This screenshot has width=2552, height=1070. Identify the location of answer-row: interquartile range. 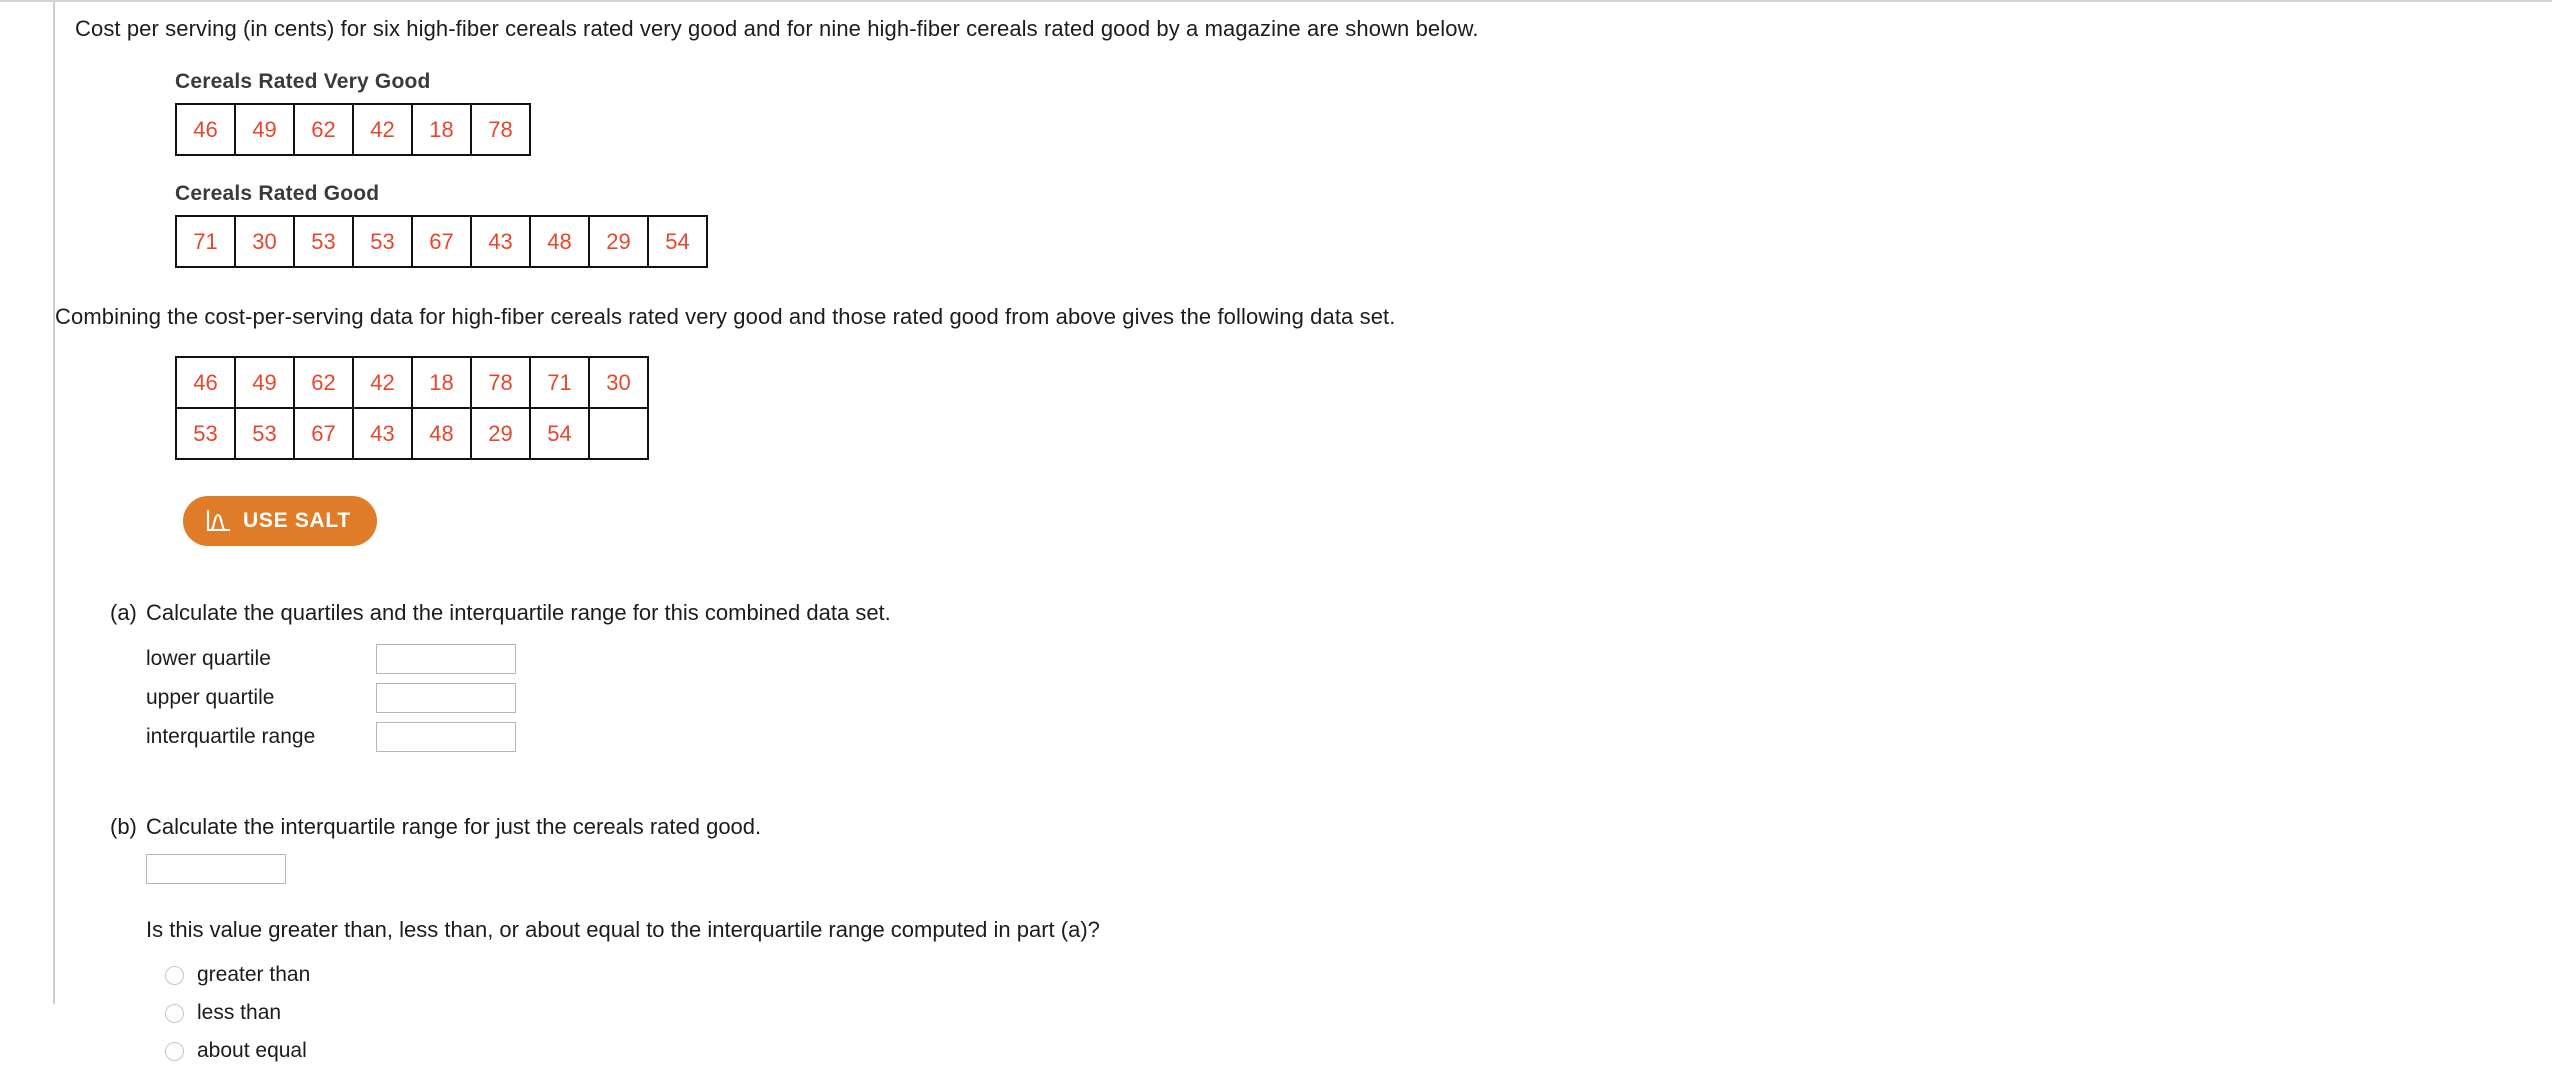
(1349, 736).